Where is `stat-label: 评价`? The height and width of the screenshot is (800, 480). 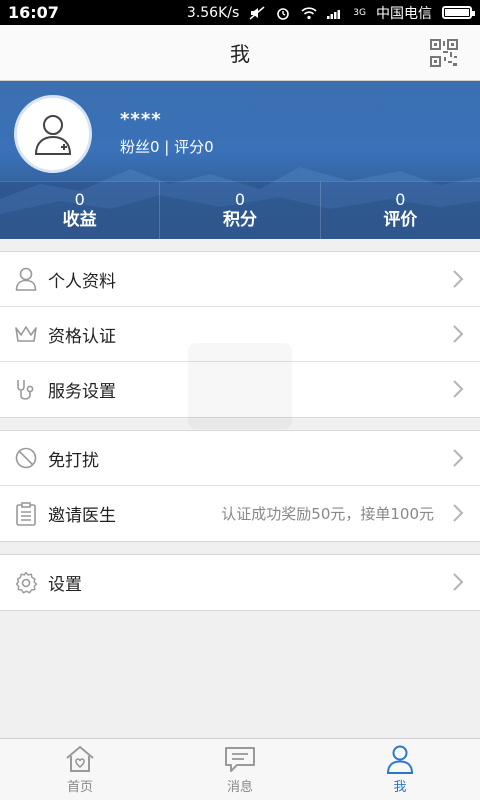 stat-label: 评价 is located at coordinates (400, 219).